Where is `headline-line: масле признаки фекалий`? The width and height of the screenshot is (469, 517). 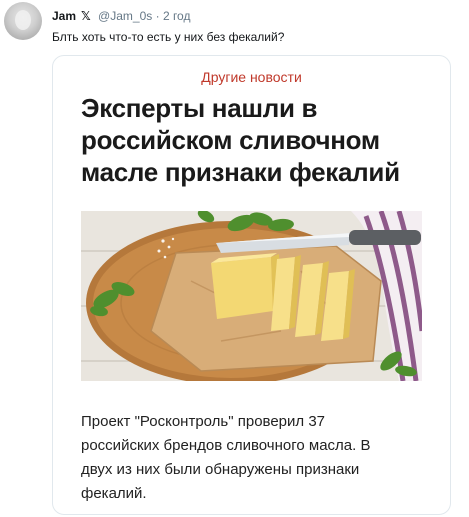 headline-line: масле признаки фекалий is located at coordinates (240, 172).